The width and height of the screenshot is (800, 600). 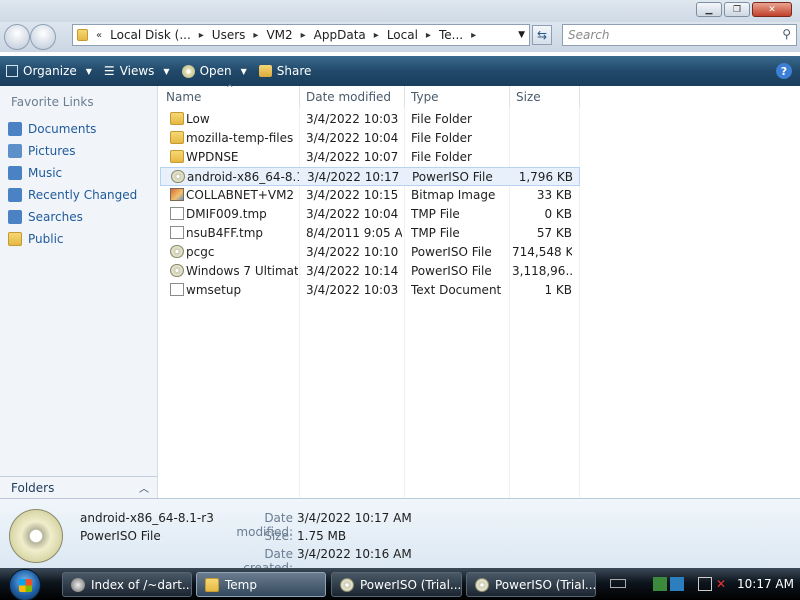 What do you see at coordinates (78, 239) in the screenshot?
I see `sidebar-item-public: Public` at bounding box center [78, 239].